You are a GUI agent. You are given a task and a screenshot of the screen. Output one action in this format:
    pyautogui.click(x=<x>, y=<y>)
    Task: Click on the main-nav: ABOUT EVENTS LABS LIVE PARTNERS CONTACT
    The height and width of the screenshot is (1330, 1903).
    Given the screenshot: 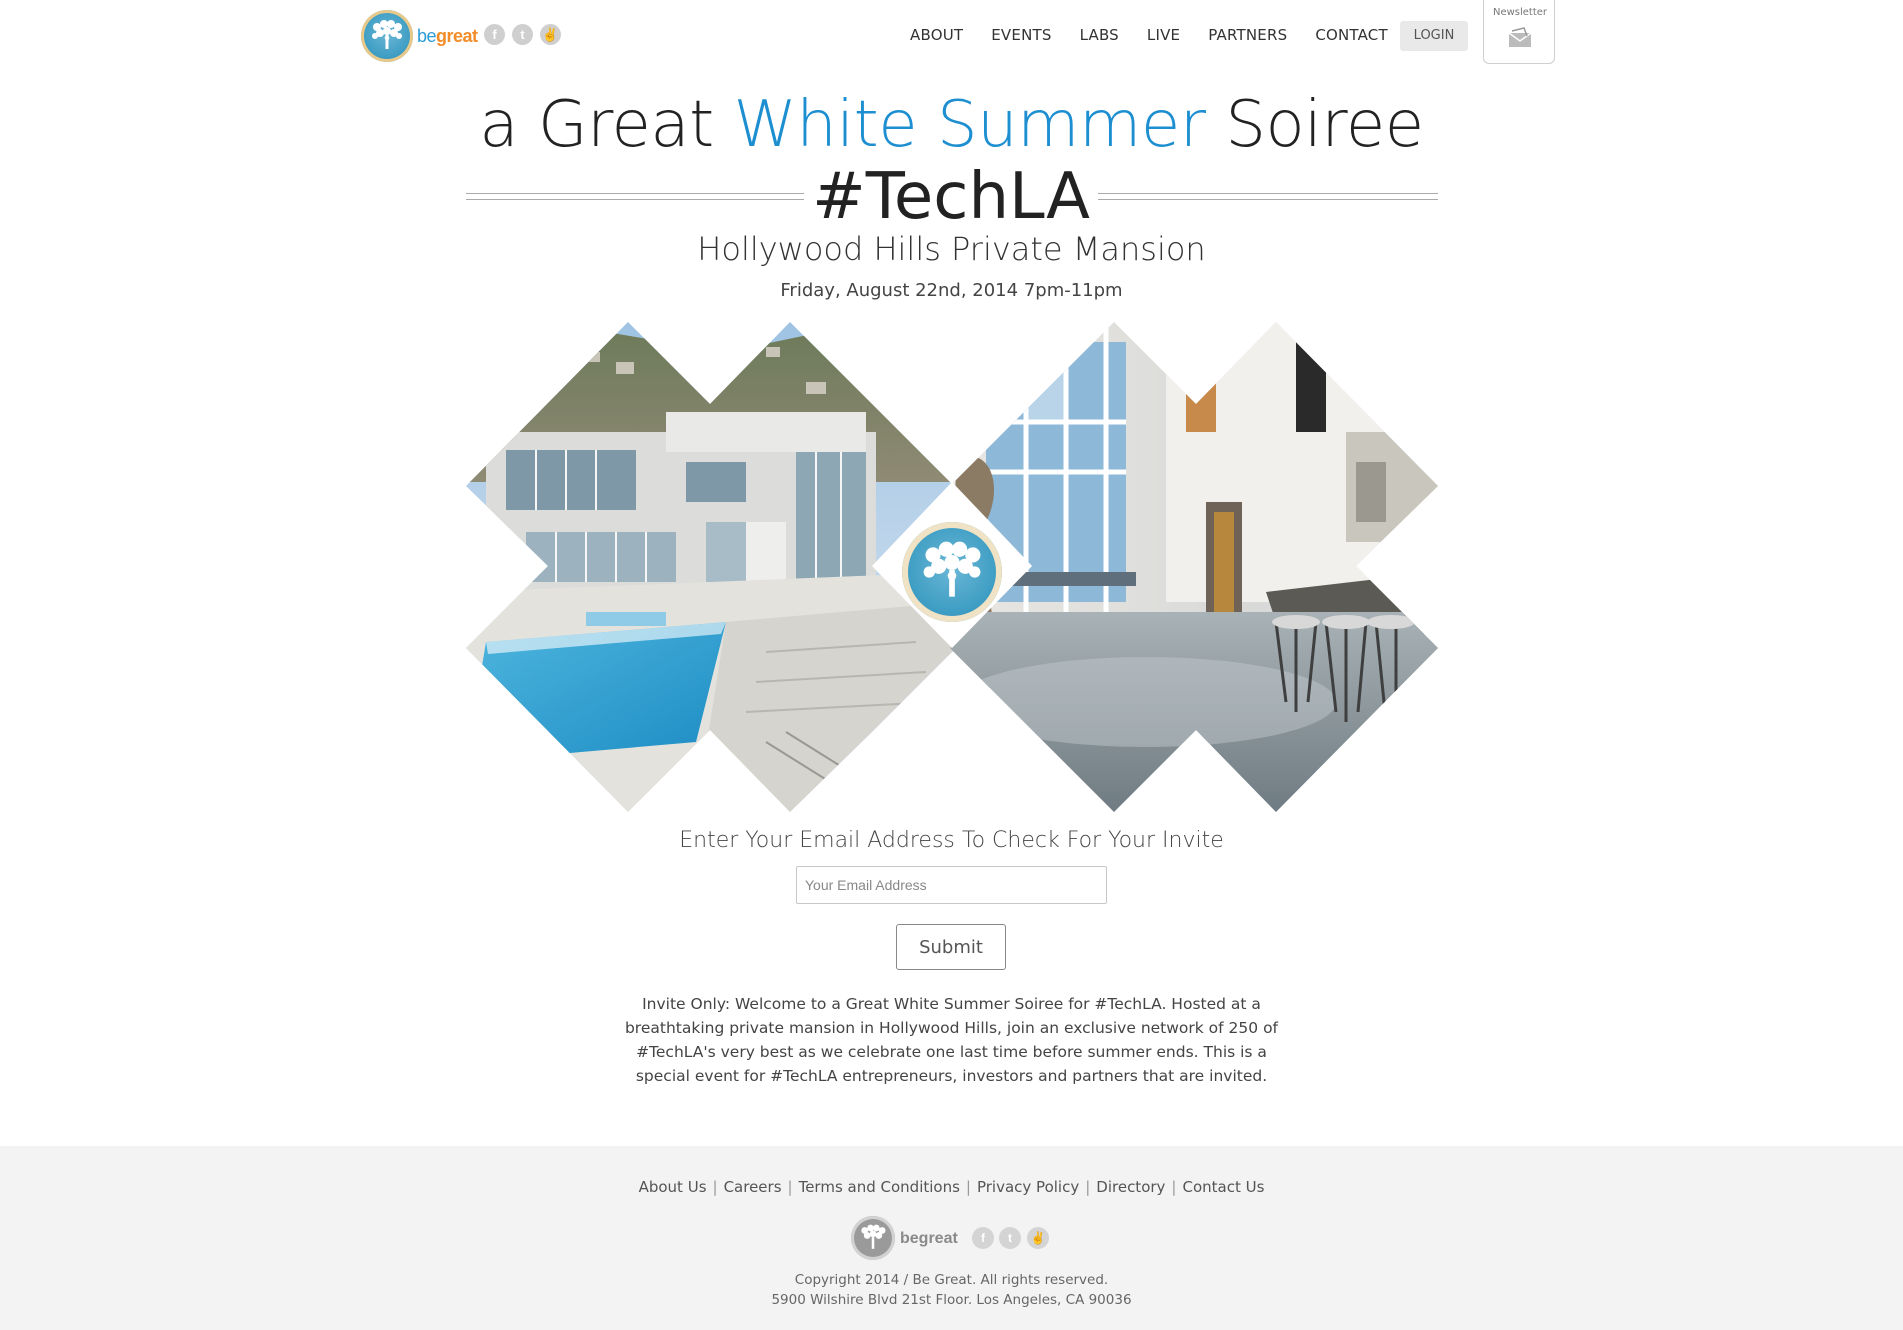 What is the action you would take?
    pyautogui.click(x=1163, y=35)
    